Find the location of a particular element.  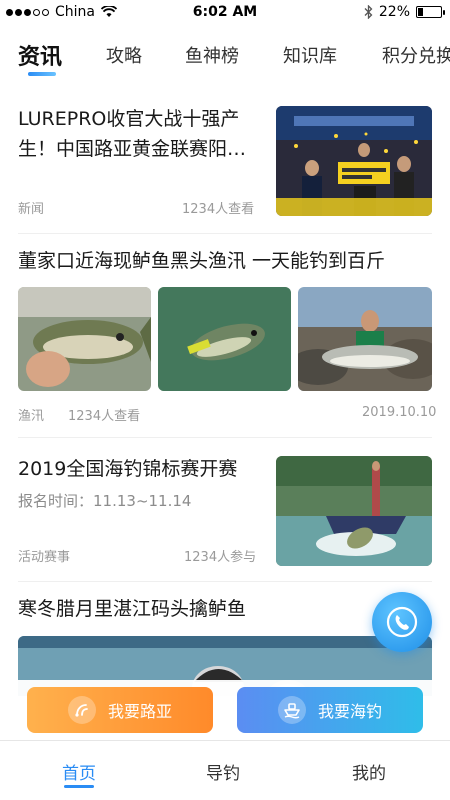

phone-icon is located at coordinates (402, 622).